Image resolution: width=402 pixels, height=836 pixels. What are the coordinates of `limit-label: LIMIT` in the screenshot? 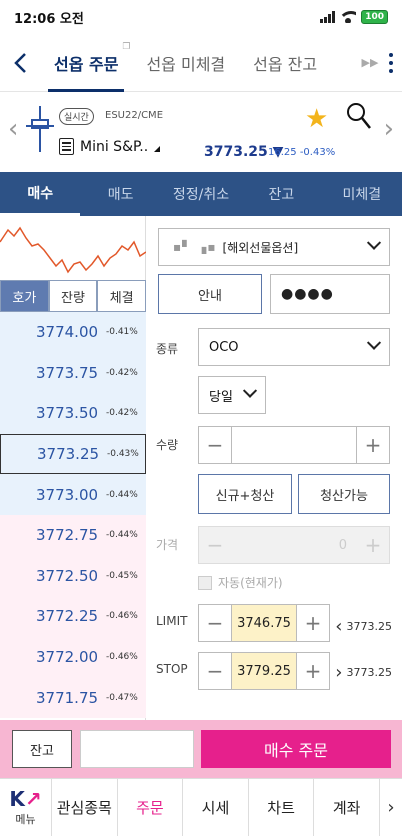 It's located at (172, 621).